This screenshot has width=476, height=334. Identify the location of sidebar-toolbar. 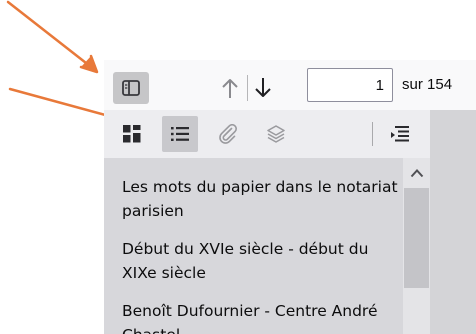
(267, 134).